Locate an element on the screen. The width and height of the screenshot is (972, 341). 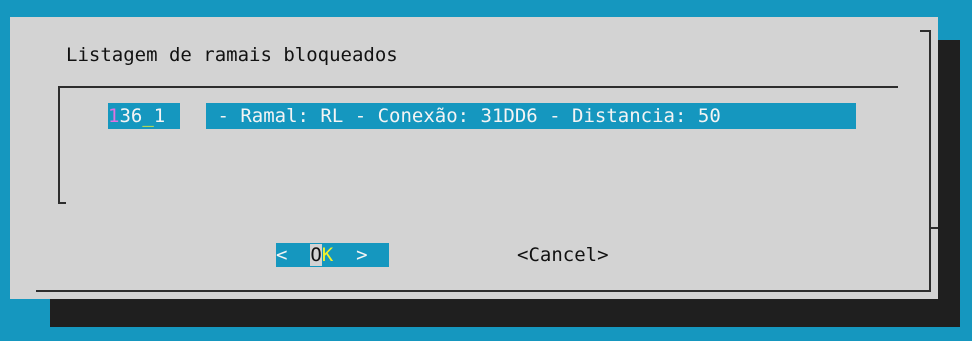
dialog-title: Listagem de ramais bloqueados is located at coordinates (232, 55).